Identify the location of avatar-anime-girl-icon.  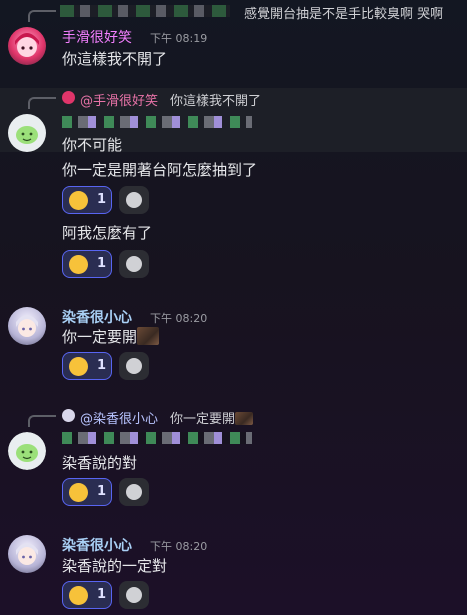
(27, 45).